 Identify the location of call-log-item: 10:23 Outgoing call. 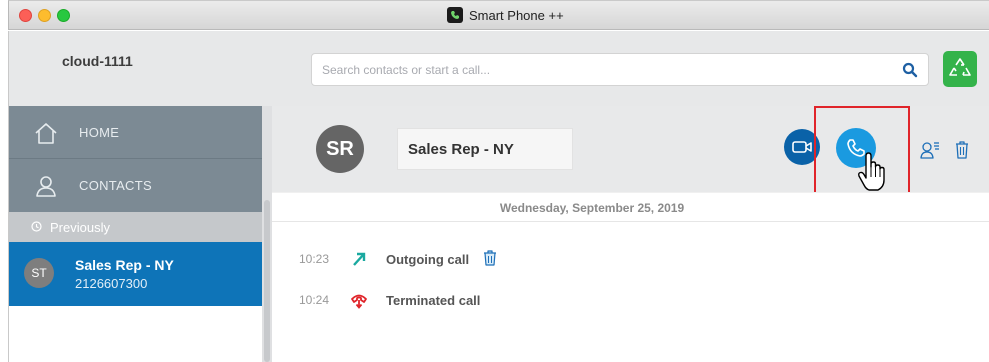
(630, 260).